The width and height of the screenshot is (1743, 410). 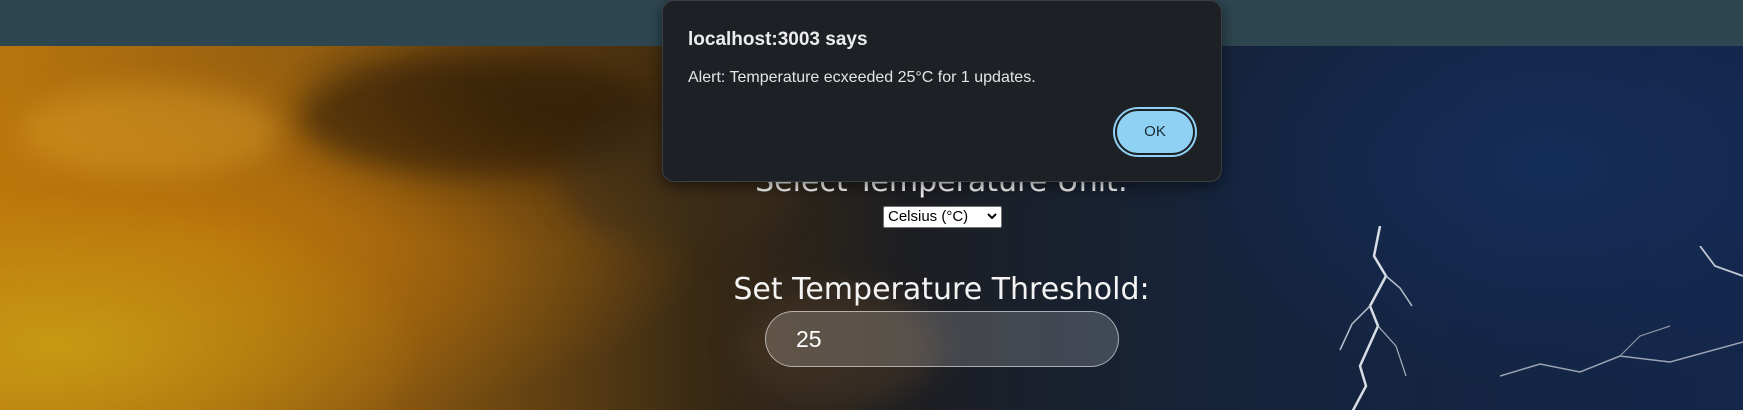 I want to click on threshold-input: 25, so click(x=942, y=339).